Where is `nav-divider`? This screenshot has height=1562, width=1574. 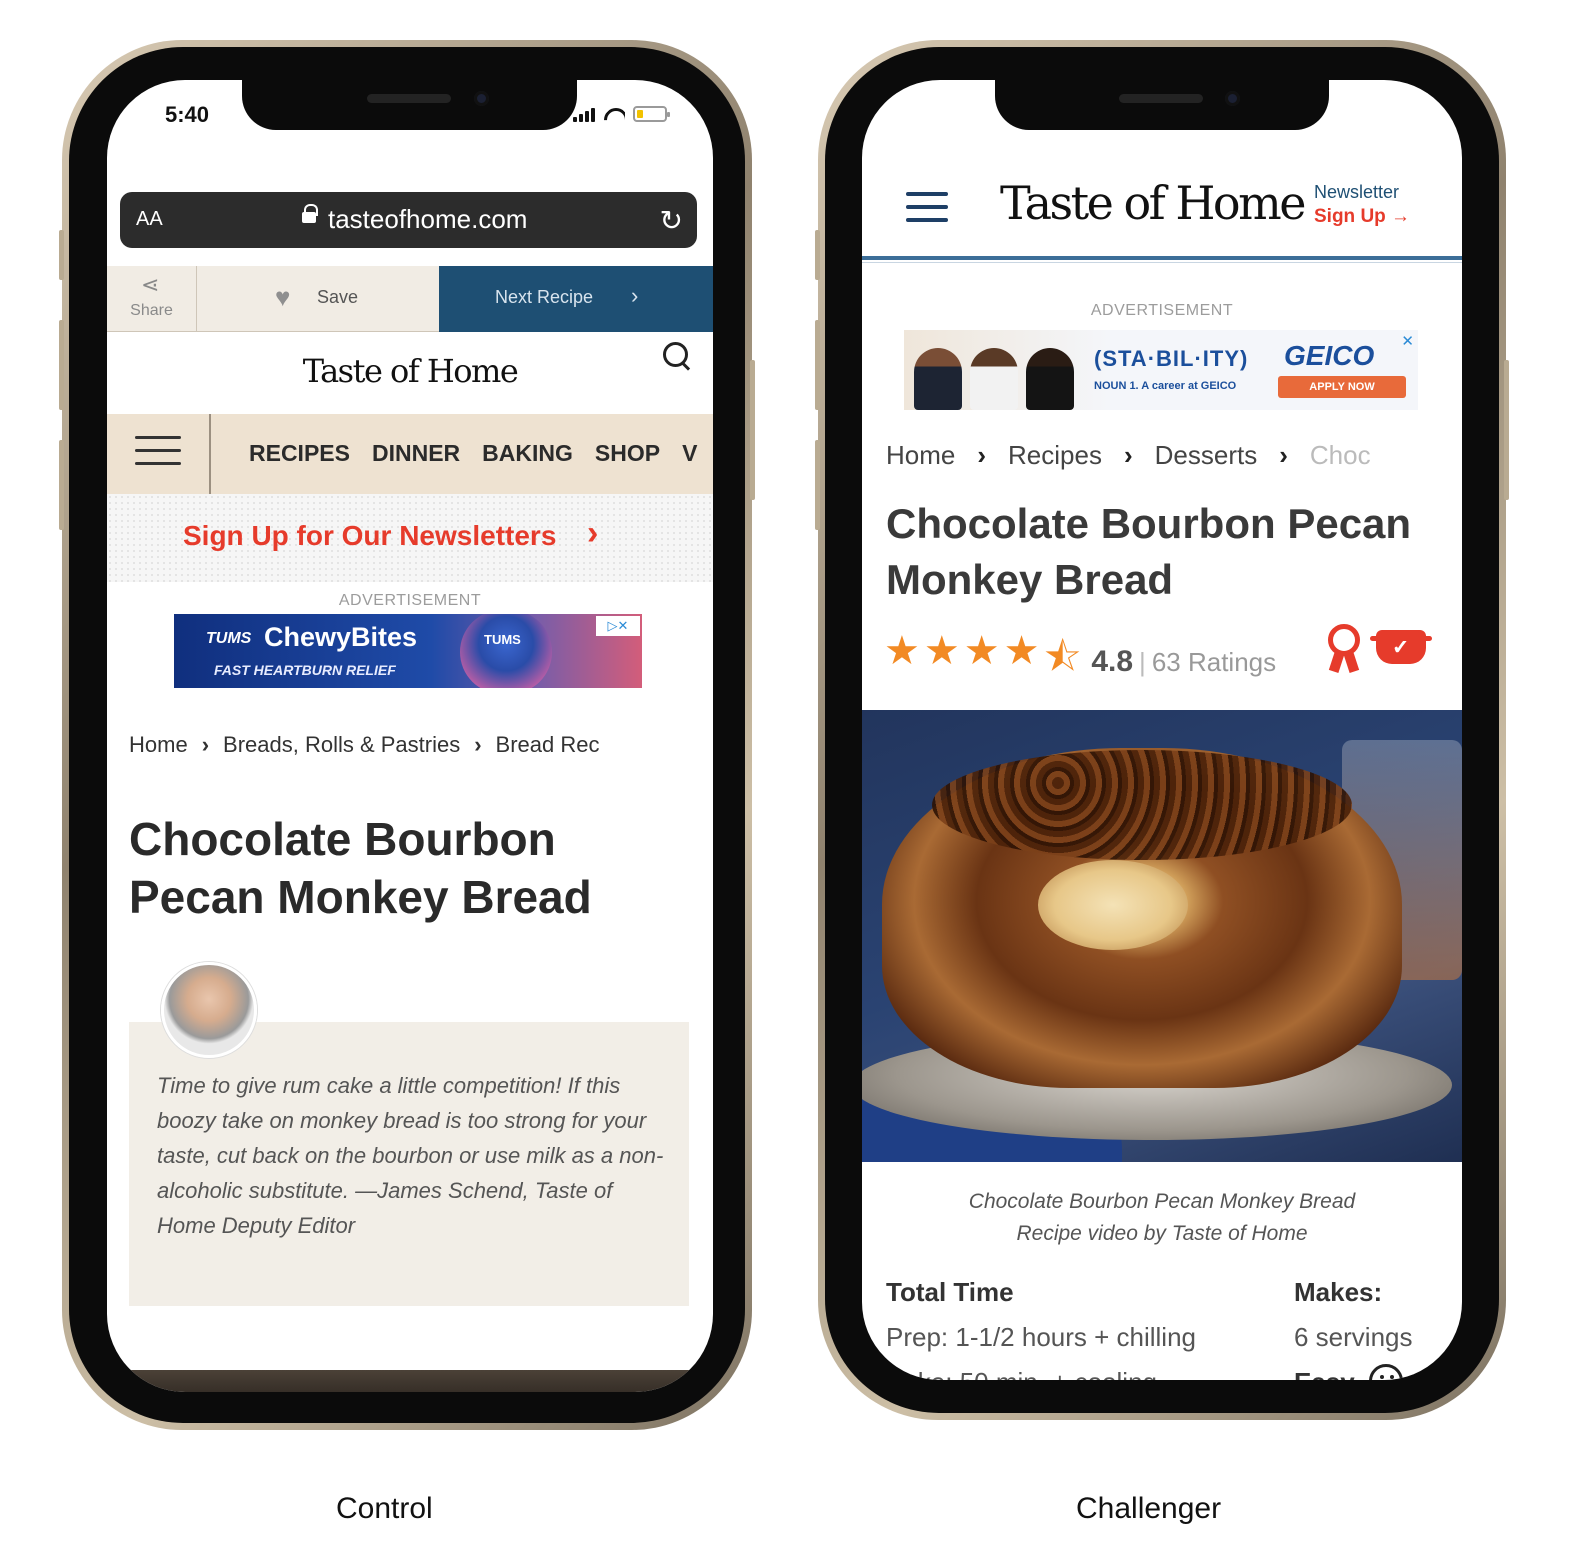 nav-divider is located at coordinates (210, 454).